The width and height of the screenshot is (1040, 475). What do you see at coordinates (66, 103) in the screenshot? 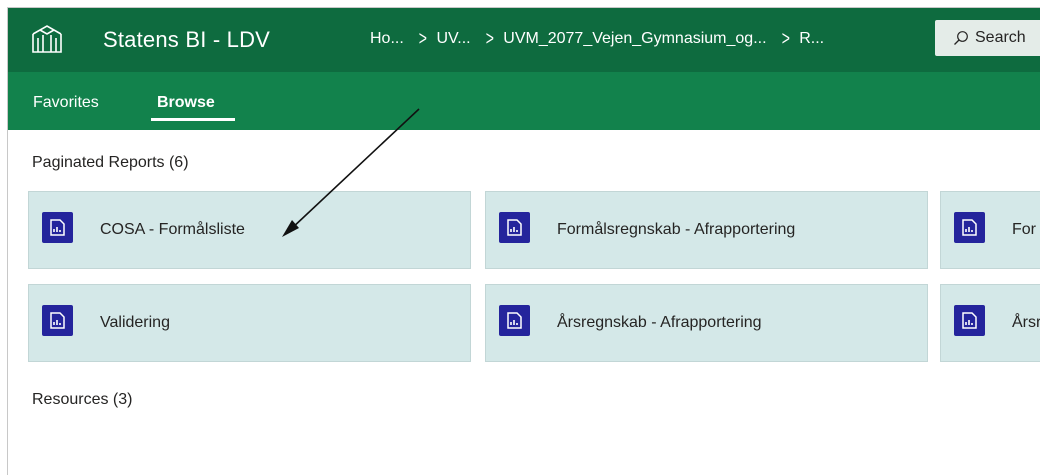
I see `tab-favorites: Favorites` at bounding box center [66, 103].